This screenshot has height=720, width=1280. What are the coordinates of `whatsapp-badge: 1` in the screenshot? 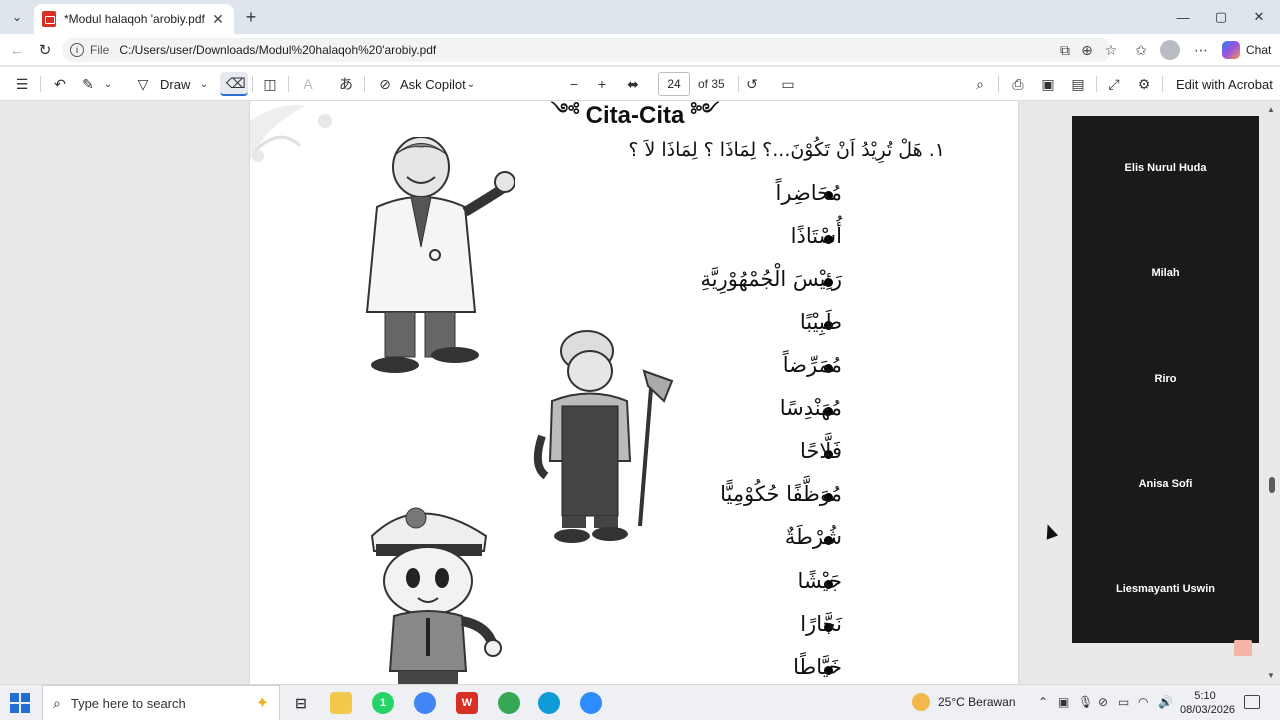 It's located at (383, 703).